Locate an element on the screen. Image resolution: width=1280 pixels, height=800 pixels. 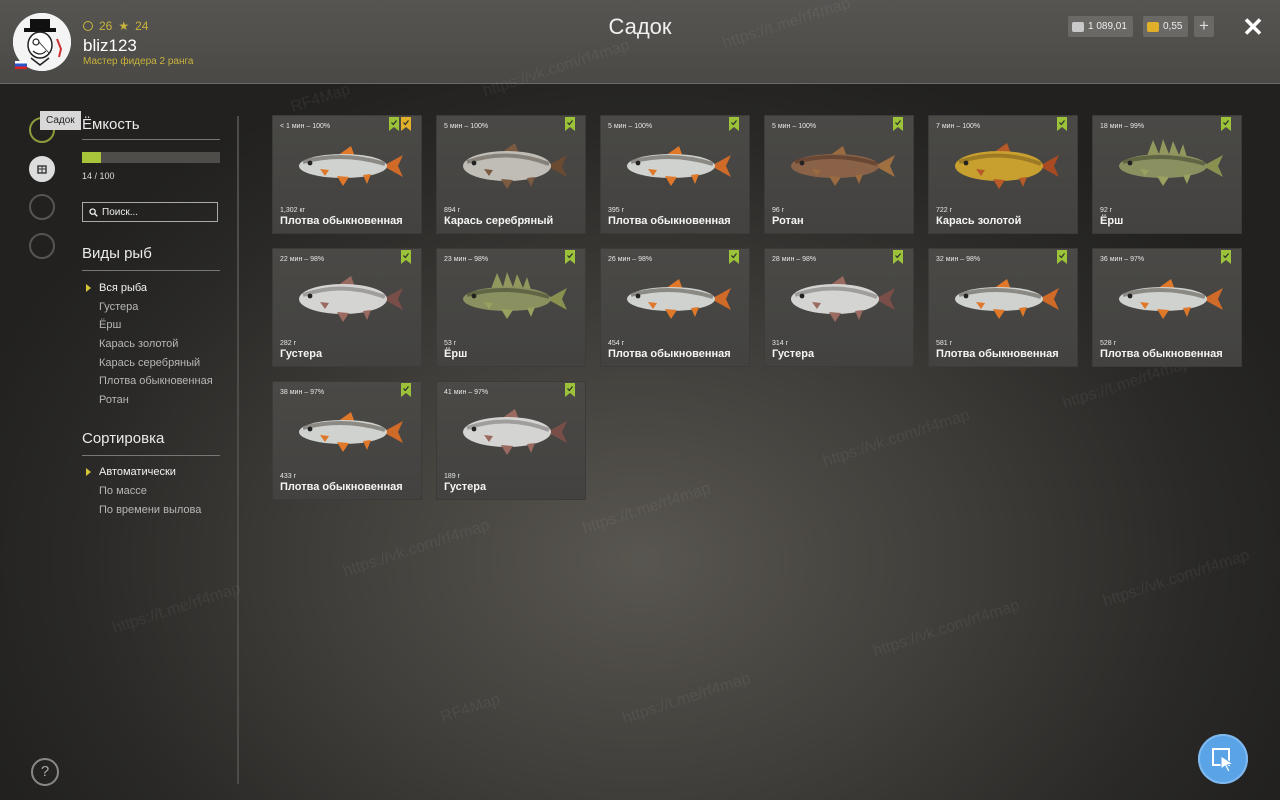
species-title: Виды рыб is located at coordinates (117, 253).